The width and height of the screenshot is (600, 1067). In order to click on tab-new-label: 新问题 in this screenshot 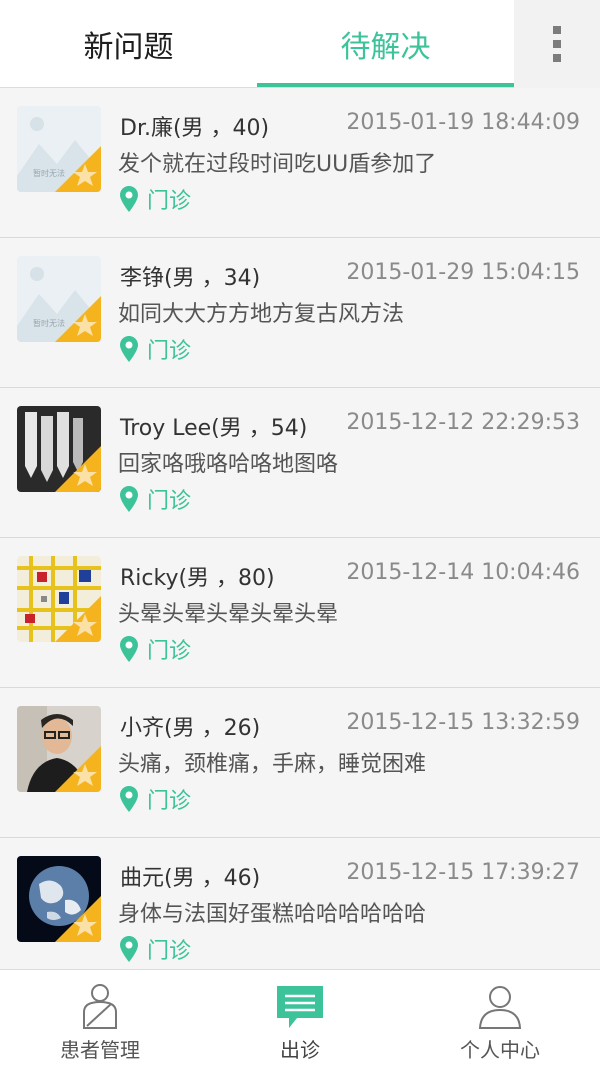, I will do `click(128, 47)`.